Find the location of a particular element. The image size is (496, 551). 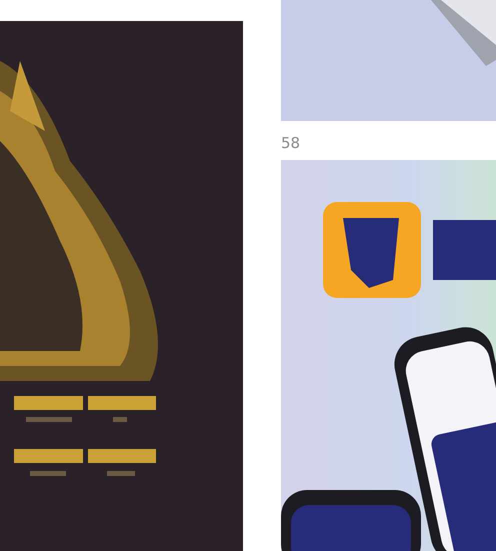

image-number: 58 is located at coordinates (290, 143).